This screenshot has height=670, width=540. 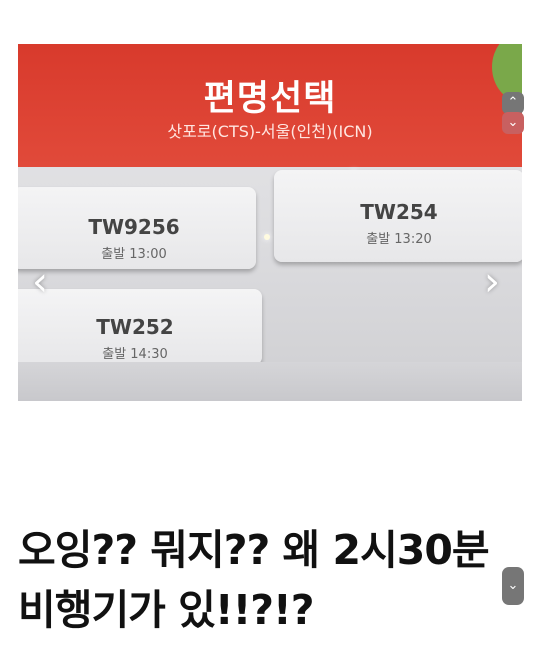 What do you see at coordinates (399, 212) in the screenshot?
I see `flight-code: TW254` at bounding box center [399, 212].